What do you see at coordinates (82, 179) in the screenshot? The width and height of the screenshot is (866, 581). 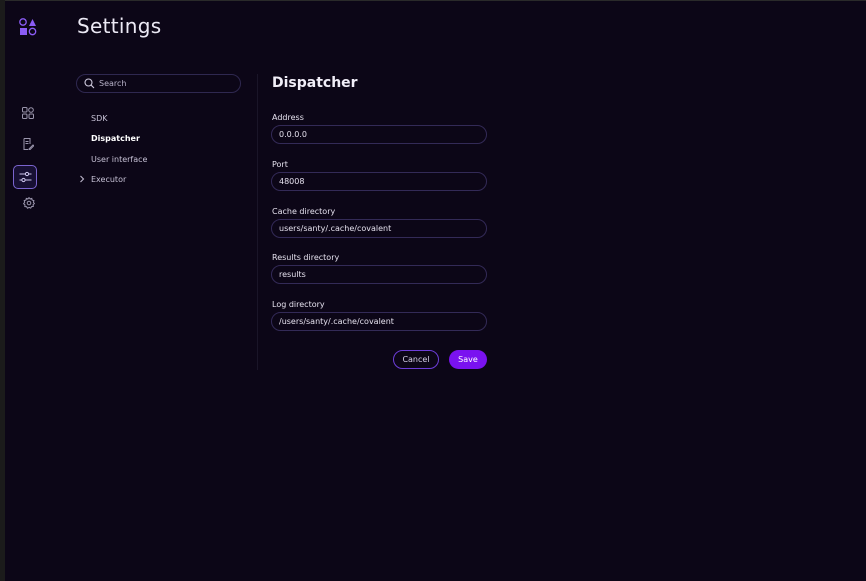 I see `chevron-right-icon` at bounding box center [82, 179].